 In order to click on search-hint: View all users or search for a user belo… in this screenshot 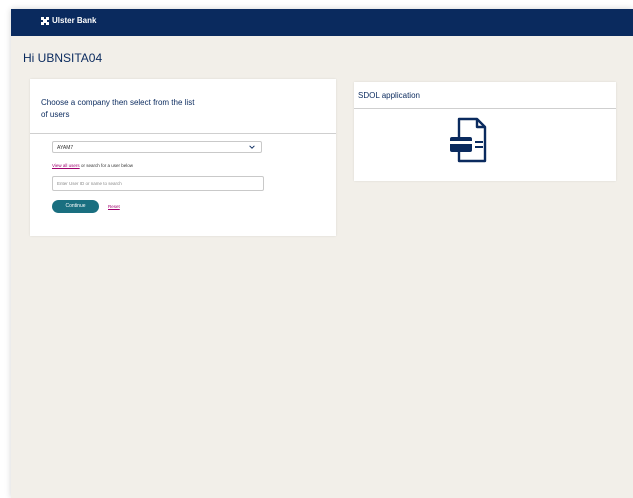, I will do `click(92, 165)`.